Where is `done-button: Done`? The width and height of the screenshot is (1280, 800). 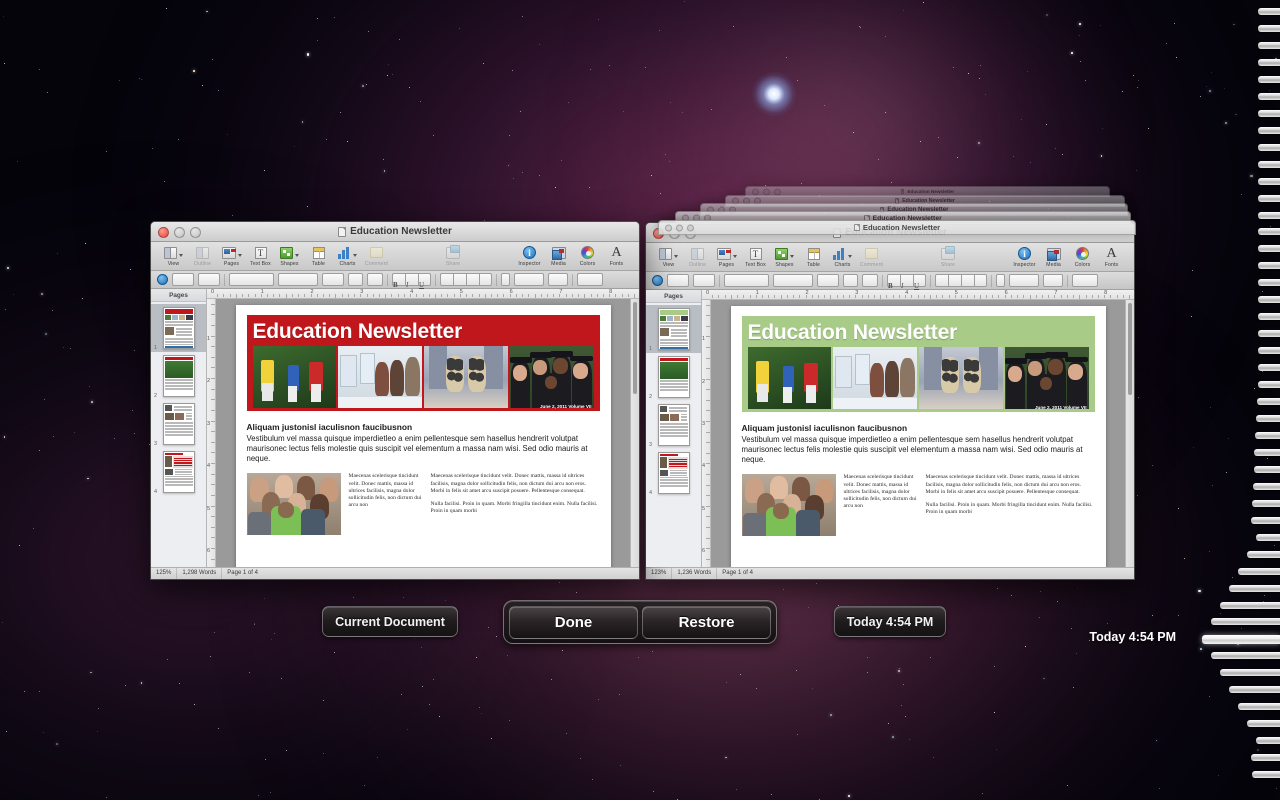
done-button: Done is located at coordinates (573, 622).